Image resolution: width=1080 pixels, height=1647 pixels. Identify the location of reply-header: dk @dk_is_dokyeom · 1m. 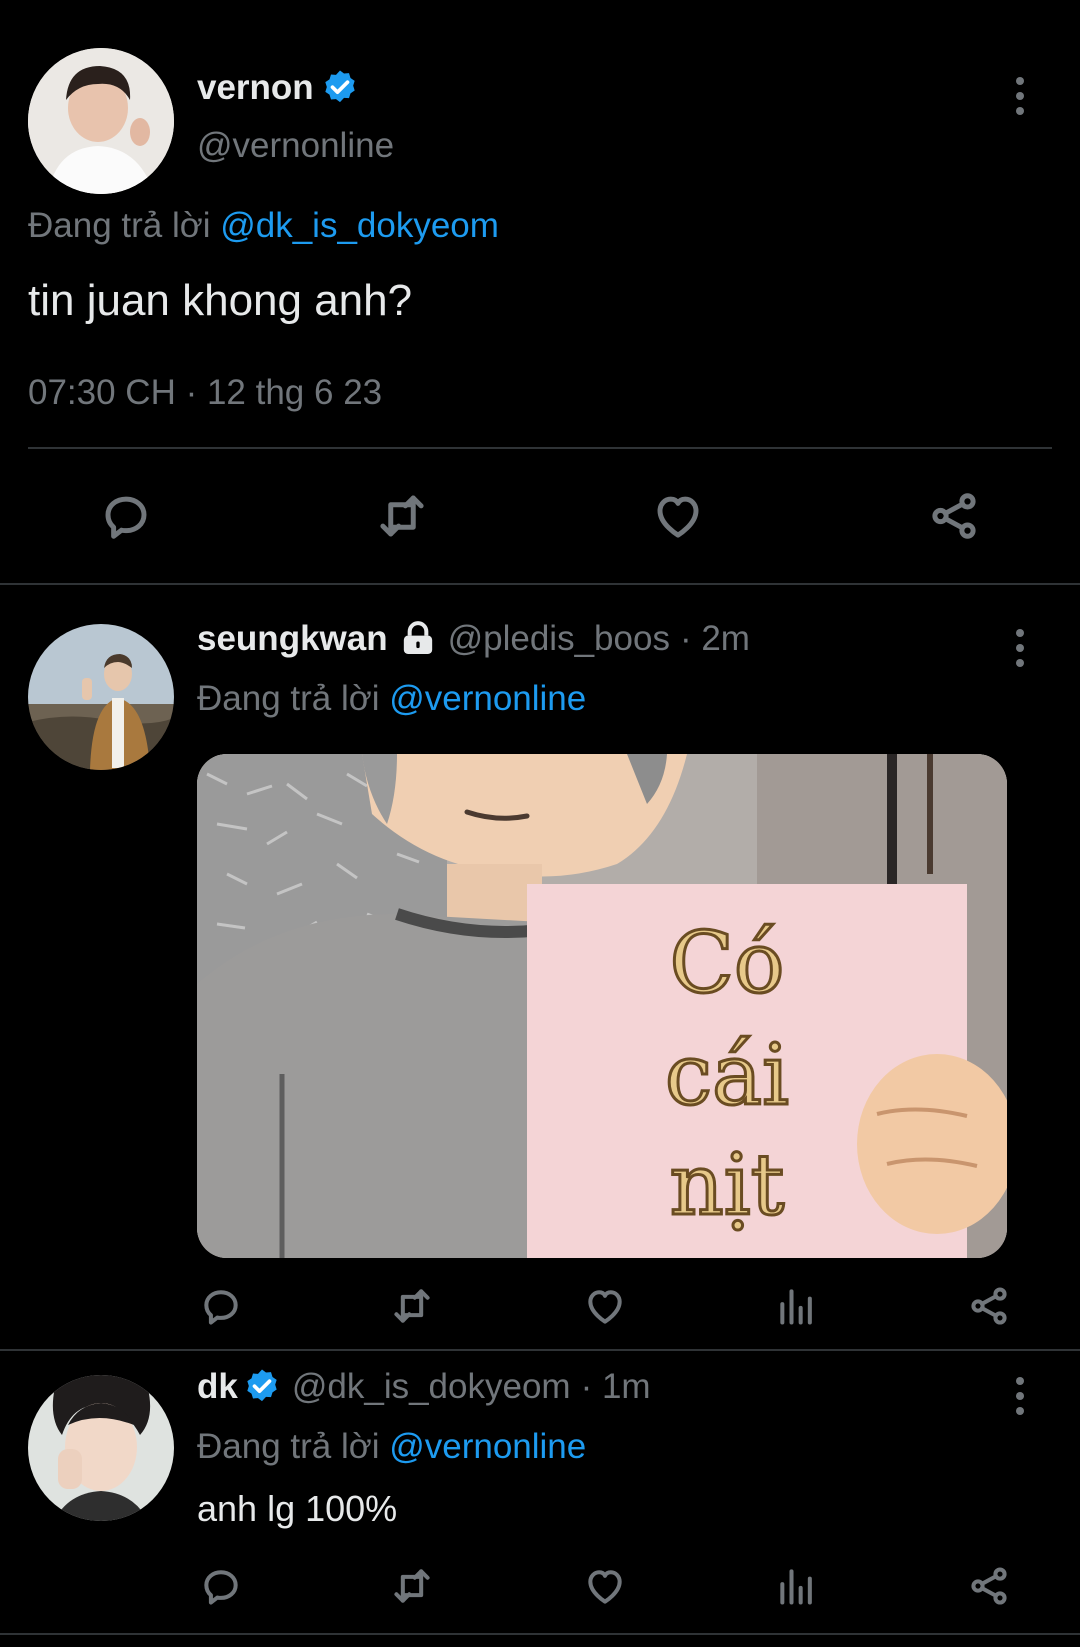
(424, 1387).